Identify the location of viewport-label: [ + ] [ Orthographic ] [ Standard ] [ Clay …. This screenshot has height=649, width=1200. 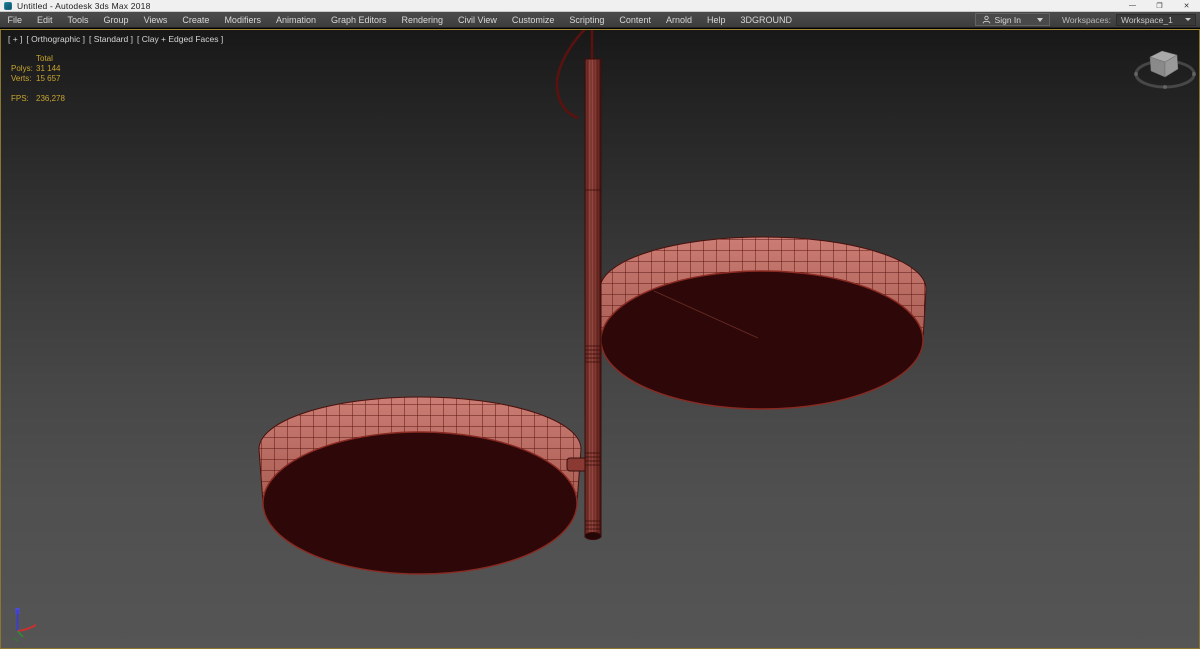
(115, 39).